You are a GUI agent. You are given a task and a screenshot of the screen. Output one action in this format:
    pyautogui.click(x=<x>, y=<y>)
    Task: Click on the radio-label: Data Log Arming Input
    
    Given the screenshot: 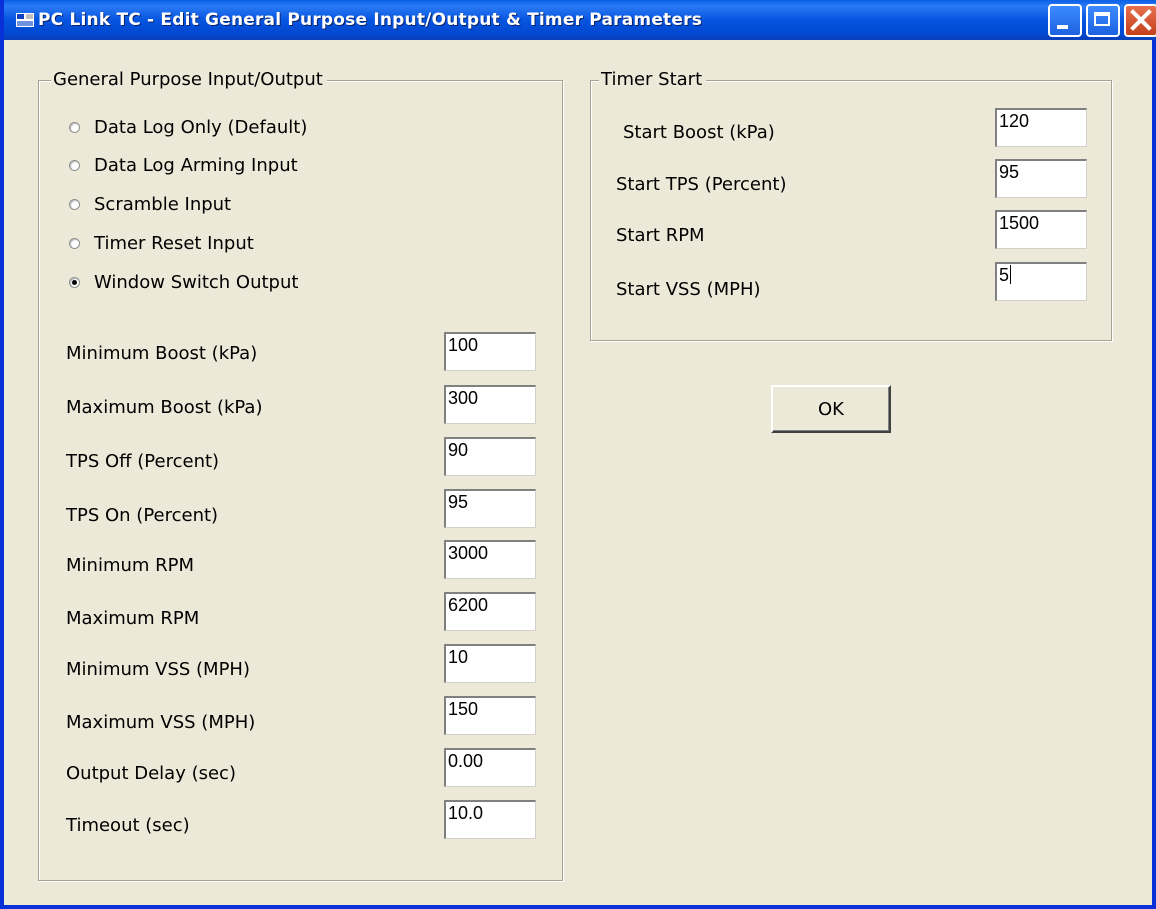 What is the action you would take?
    pyautogui.click(x=196, y=165)
    